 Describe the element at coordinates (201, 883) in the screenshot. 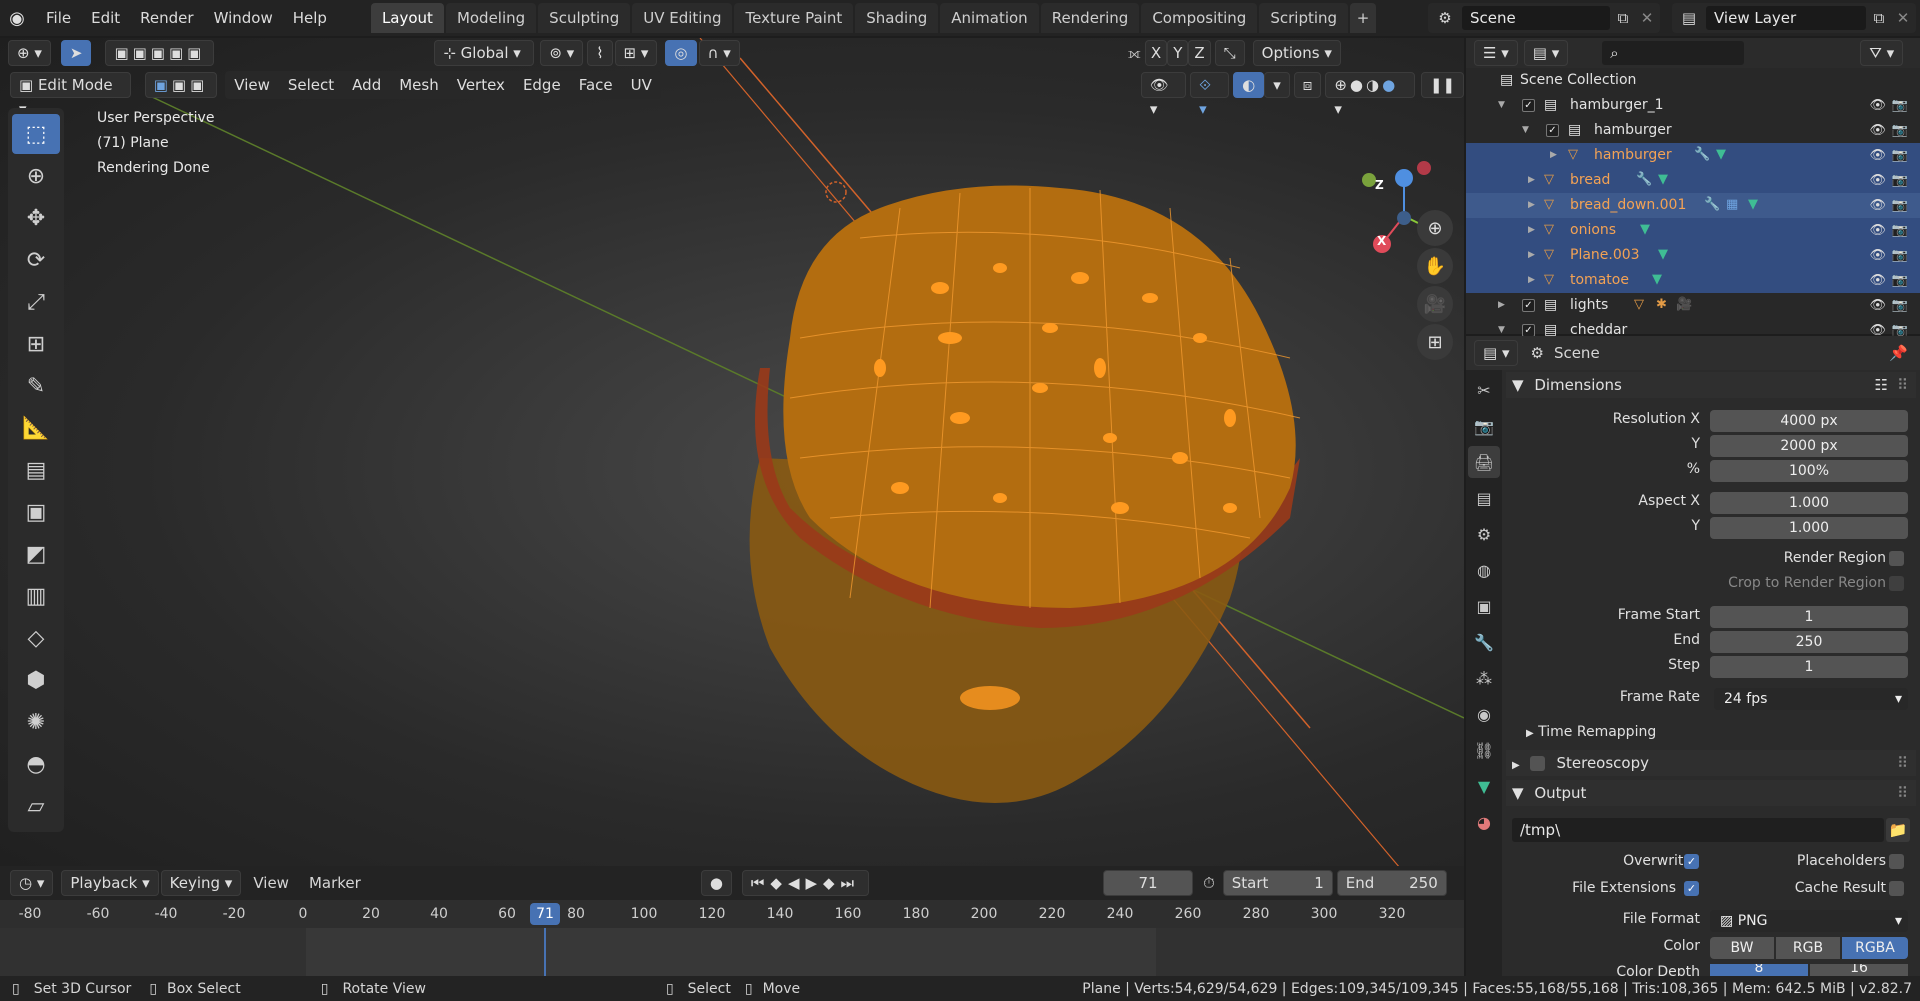

I see `keying-menu: Keying ▾` at that location.